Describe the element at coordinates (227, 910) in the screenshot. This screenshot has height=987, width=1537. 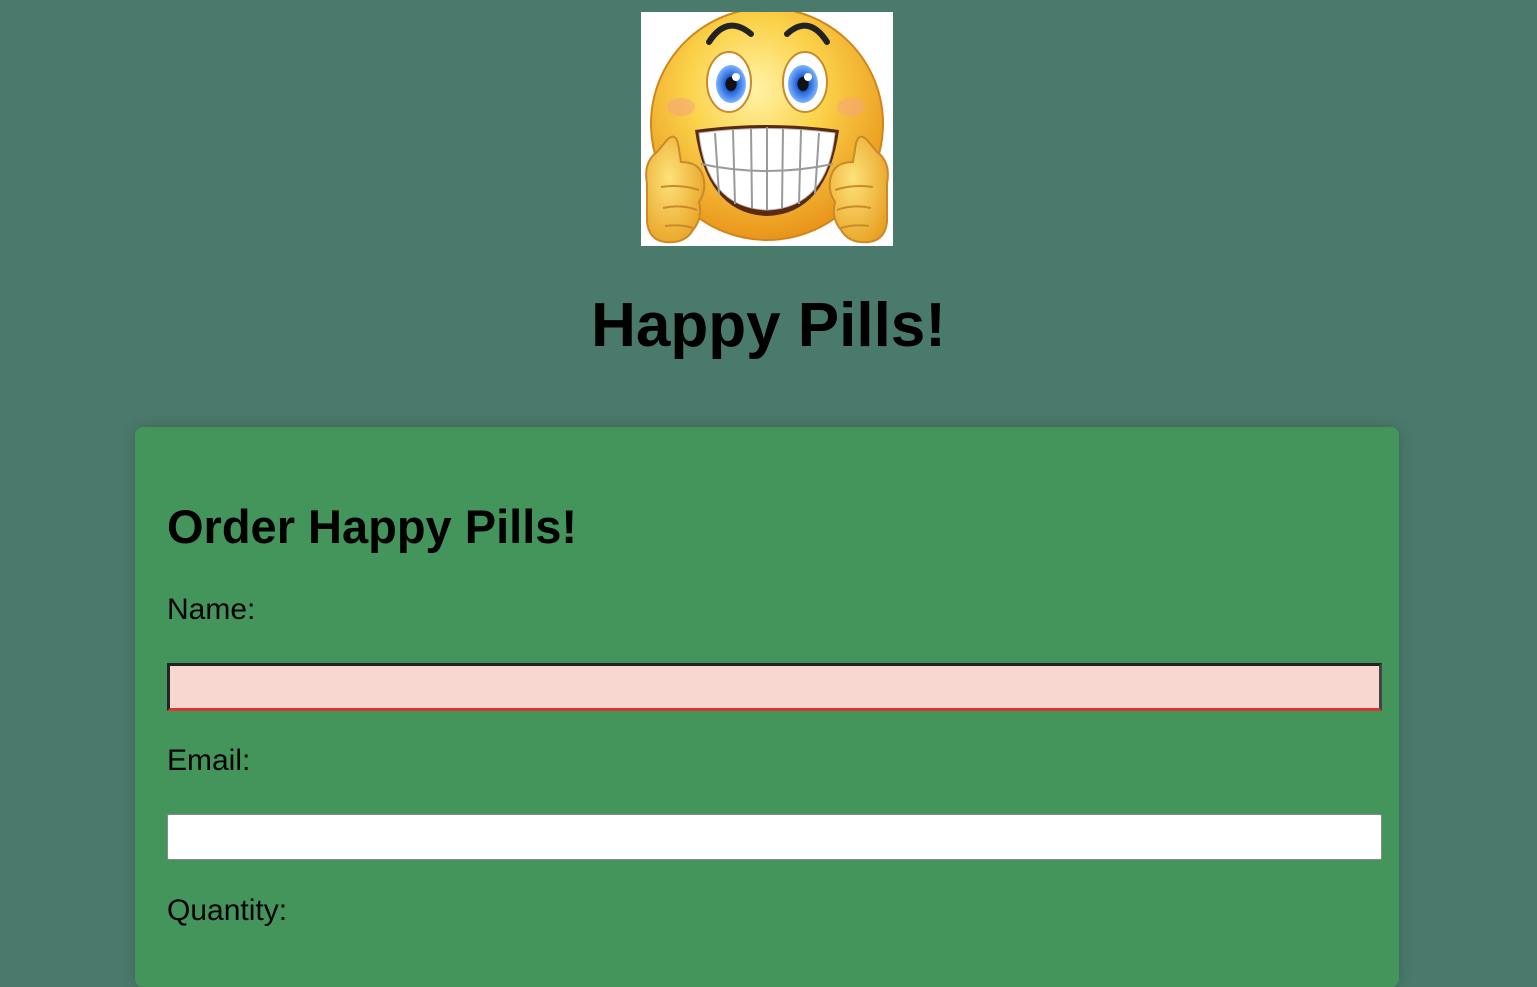
I see `quantity-label: Quantity:` at that location.